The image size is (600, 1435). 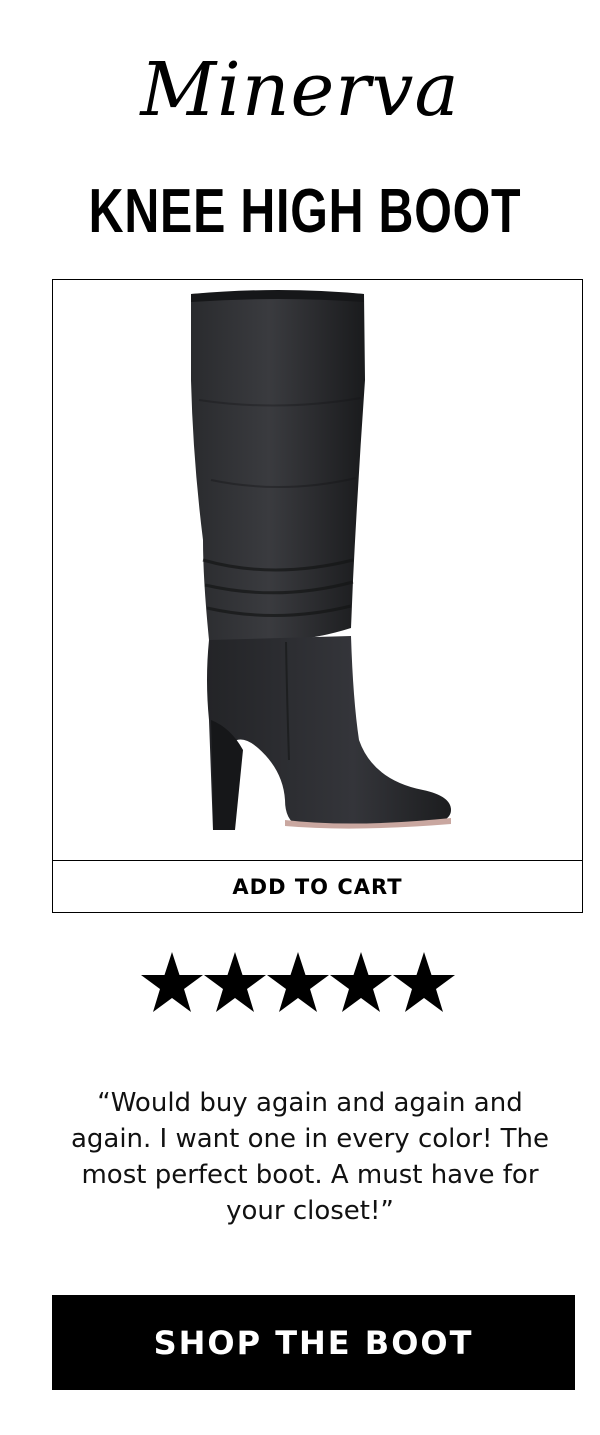 What do you see at coordinates (317, 886) in the screenshot?
I see `add-to-cart-button: ADD TO CART` at bounding box center [317, 886].